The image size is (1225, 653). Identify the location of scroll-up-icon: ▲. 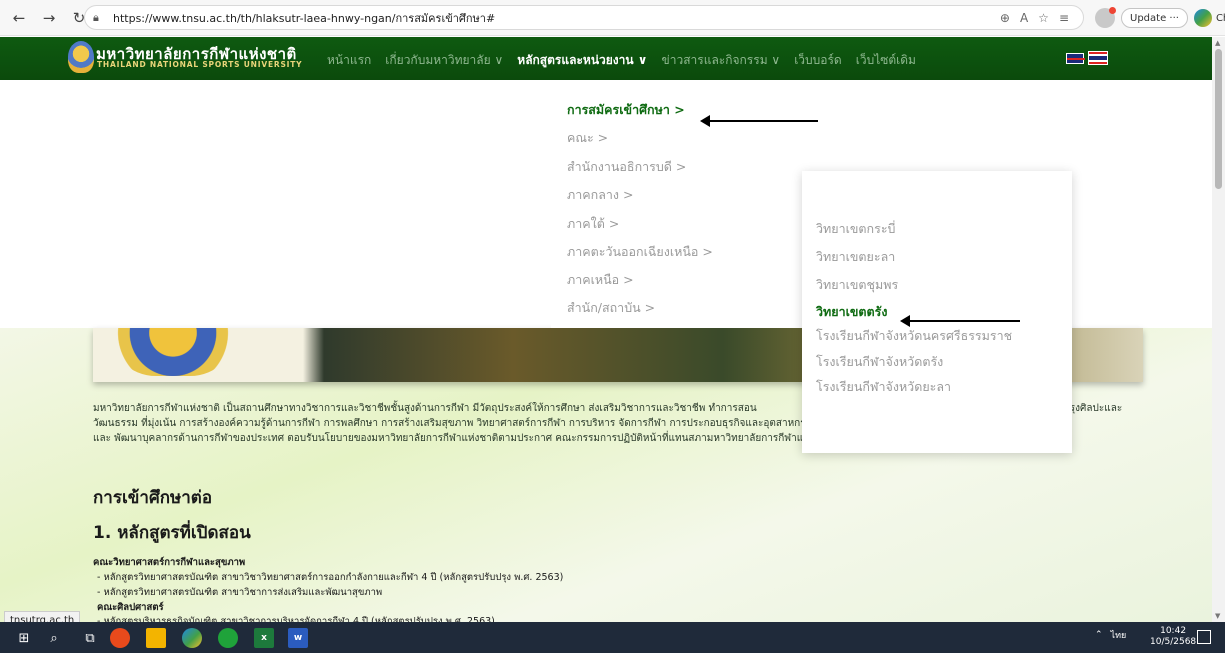
(1217, 43).